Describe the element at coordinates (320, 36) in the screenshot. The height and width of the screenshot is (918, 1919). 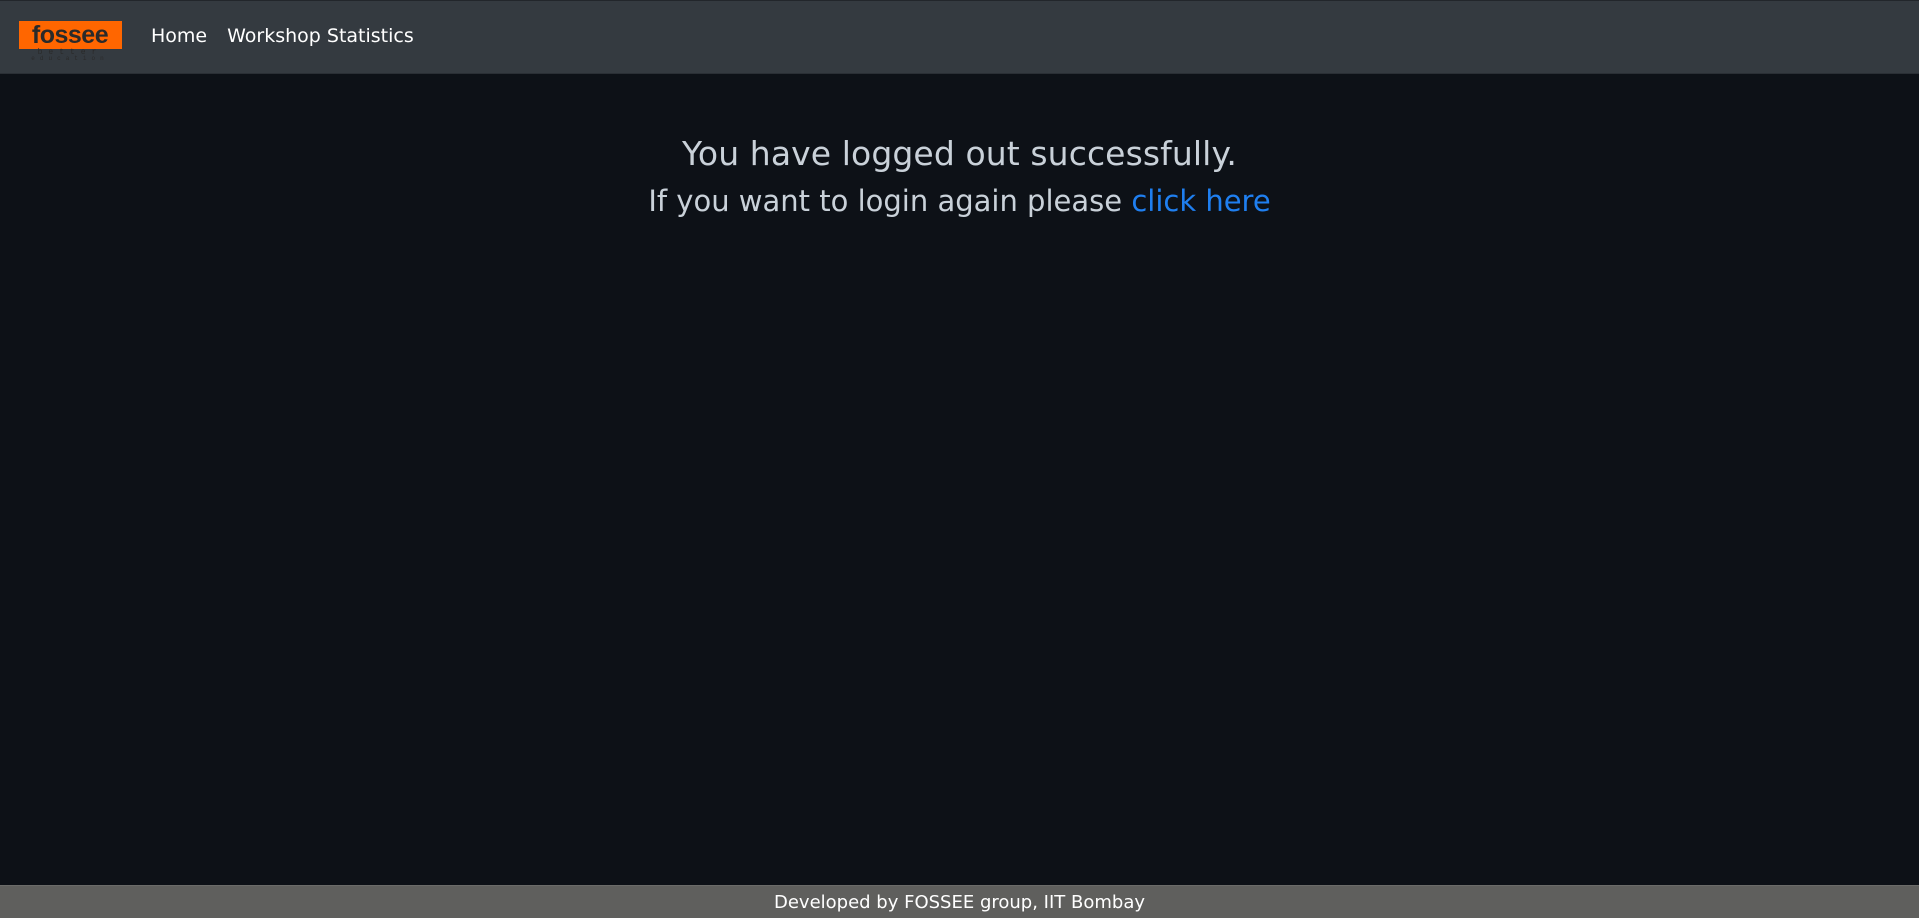
I see `nav-workshop-statistics-link: Workshop Statistics` at that location.